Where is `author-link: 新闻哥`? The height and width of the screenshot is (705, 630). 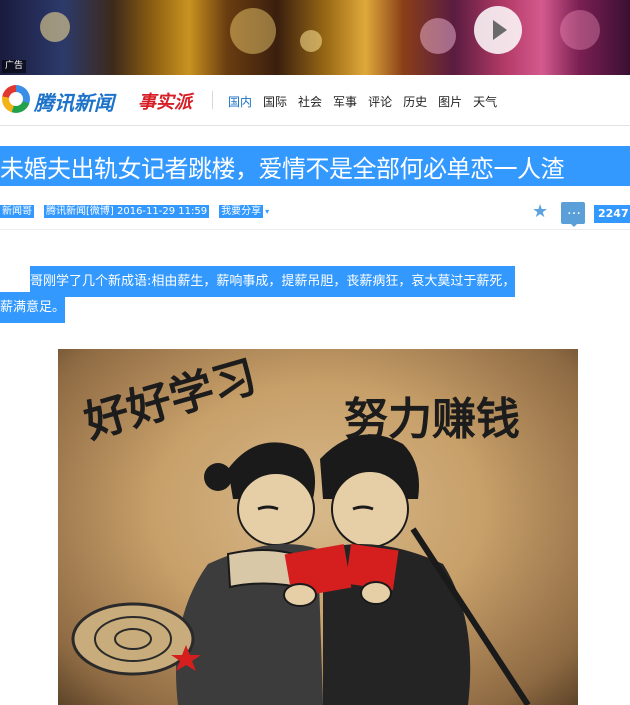
author-link: 新闻哥 is located at coordinates (17, 211).